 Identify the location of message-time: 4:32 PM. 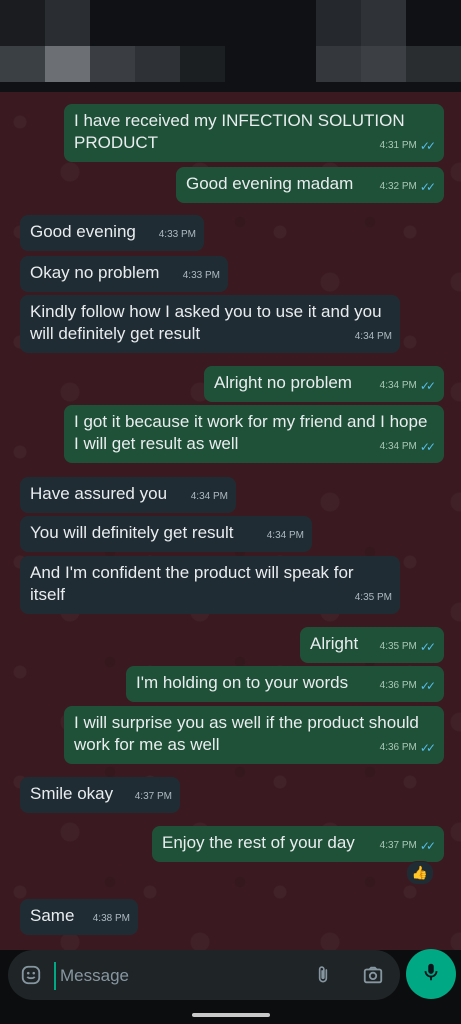
(398, 186).